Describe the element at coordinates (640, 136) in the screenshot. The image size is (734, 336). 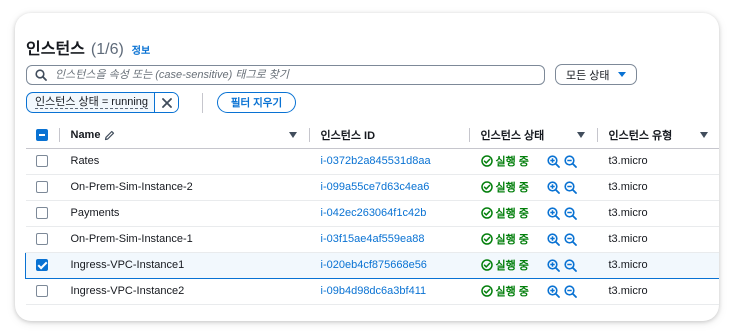
I see `column-type-label: 인스턴스 유형` at that location.